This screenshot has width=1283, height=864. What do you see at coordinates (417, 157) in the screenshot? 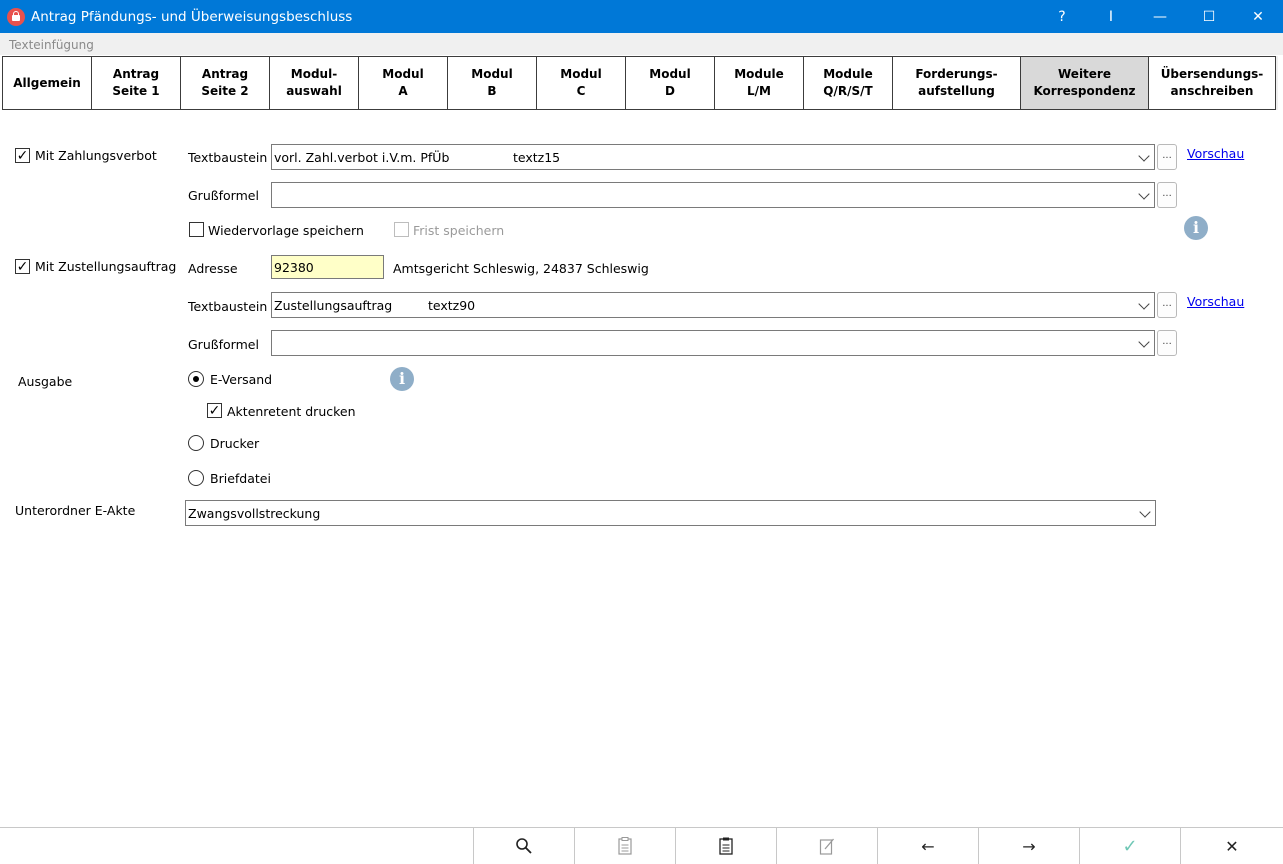
I see `textbaustein-value-1: vorl. Zahl.verbot i.V.m. PfÜb textz15` at bounding box center [417, 157].